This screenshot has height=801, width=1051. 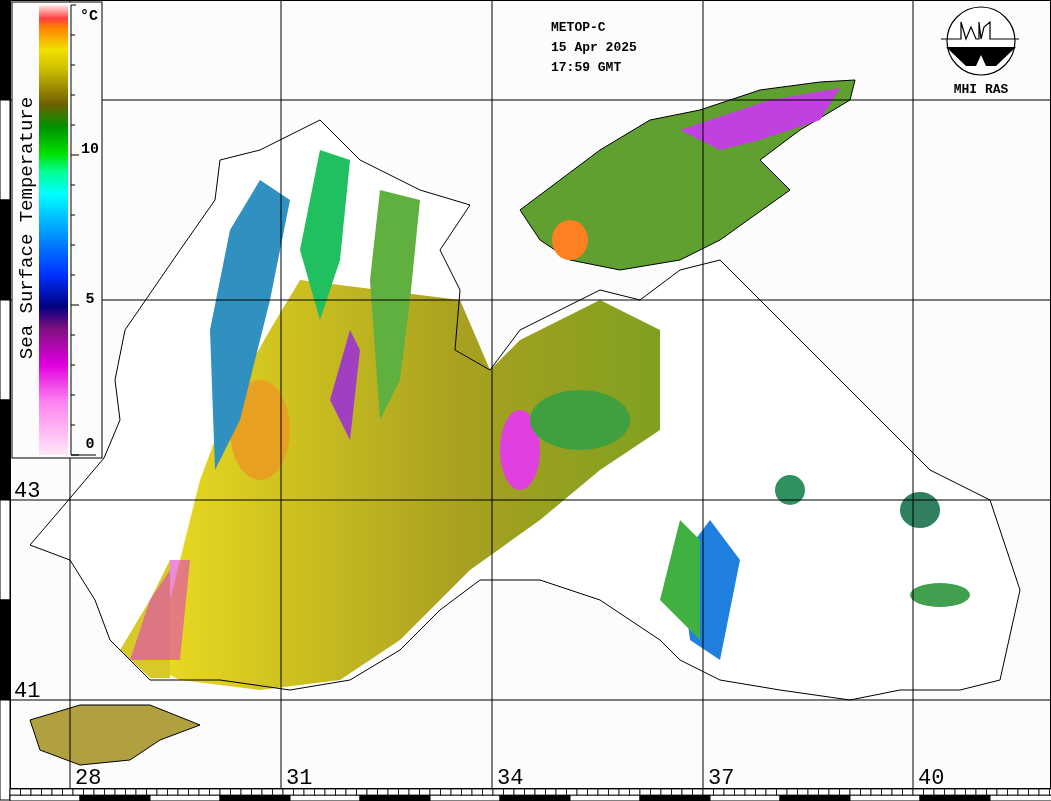 I want to click on logo-icon, so click(x=980, y=41).